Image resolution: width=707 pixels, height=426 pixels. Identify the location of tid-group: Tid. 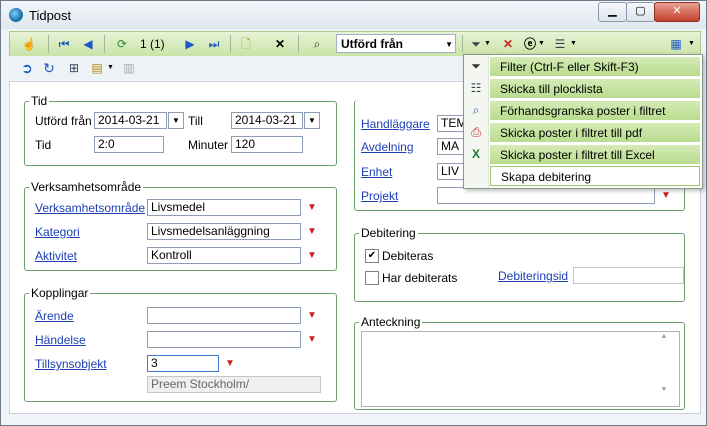
(180, 130).